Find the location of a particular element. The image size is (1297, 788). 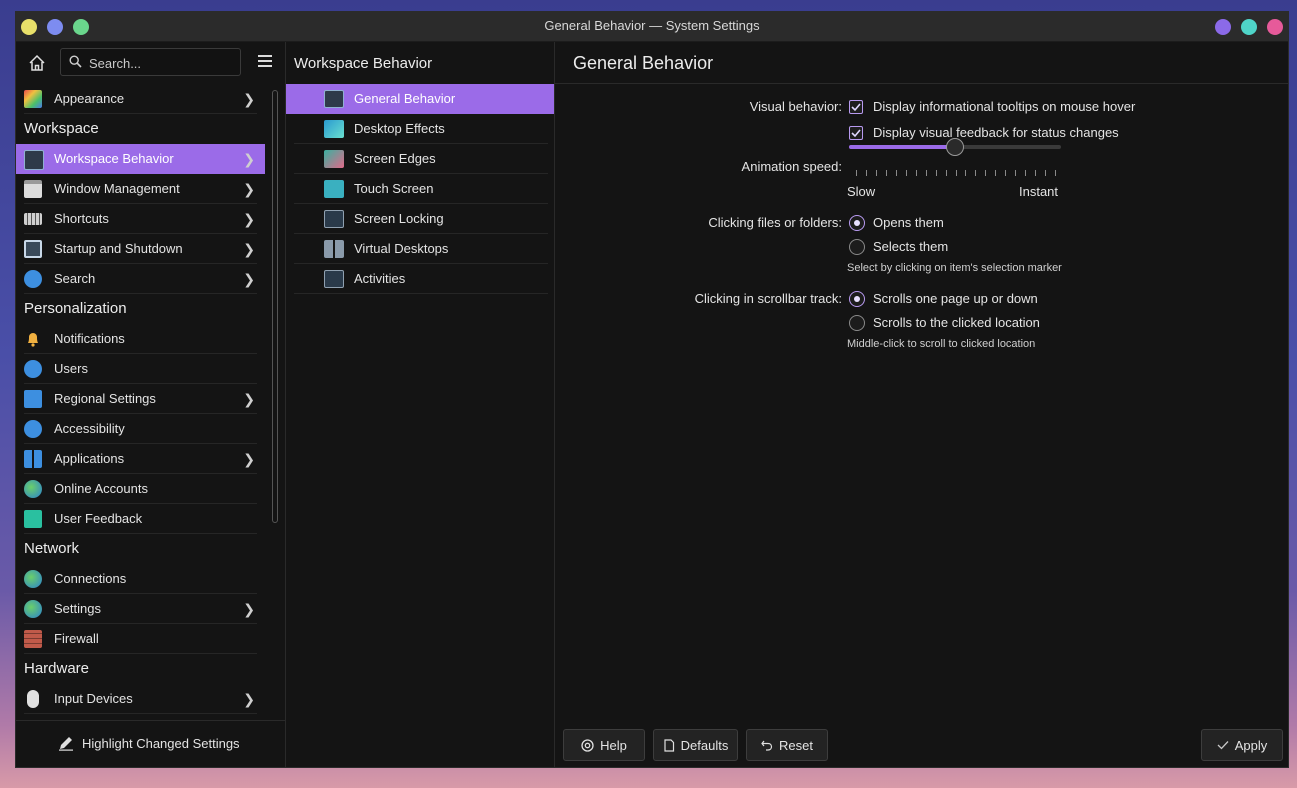

section-header-hardware: Hardware is located at coordinates (57, 668).